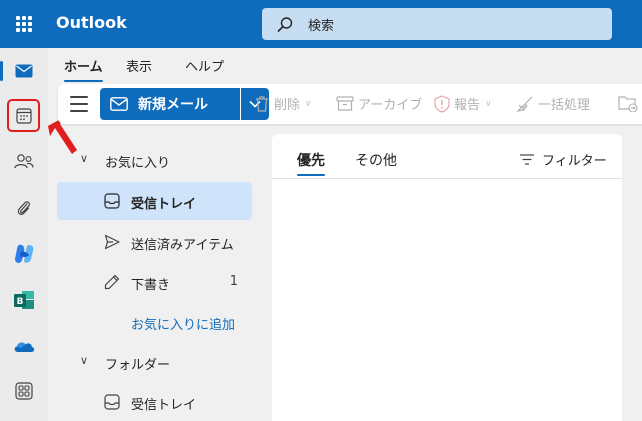  Describe the element at coordinates (390, 105) in the screenshot. I see `archive-label: アーカイブ` at that location.